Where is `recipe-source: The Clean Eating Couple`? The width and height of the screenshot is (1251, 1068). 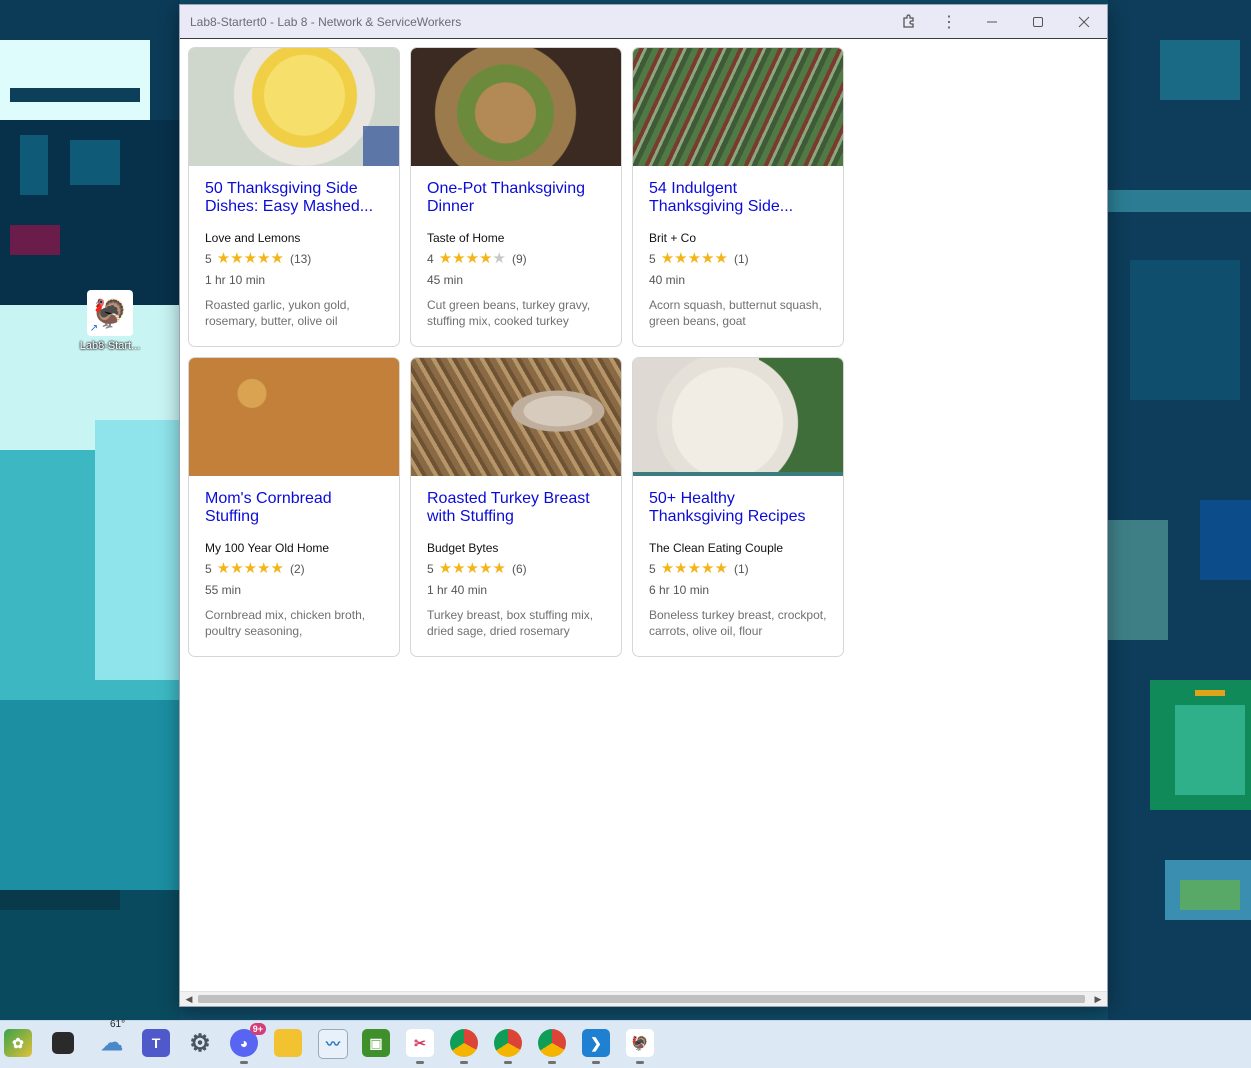
recipe-source: The Clean Eating Couple is located at coordinates (716, 548).